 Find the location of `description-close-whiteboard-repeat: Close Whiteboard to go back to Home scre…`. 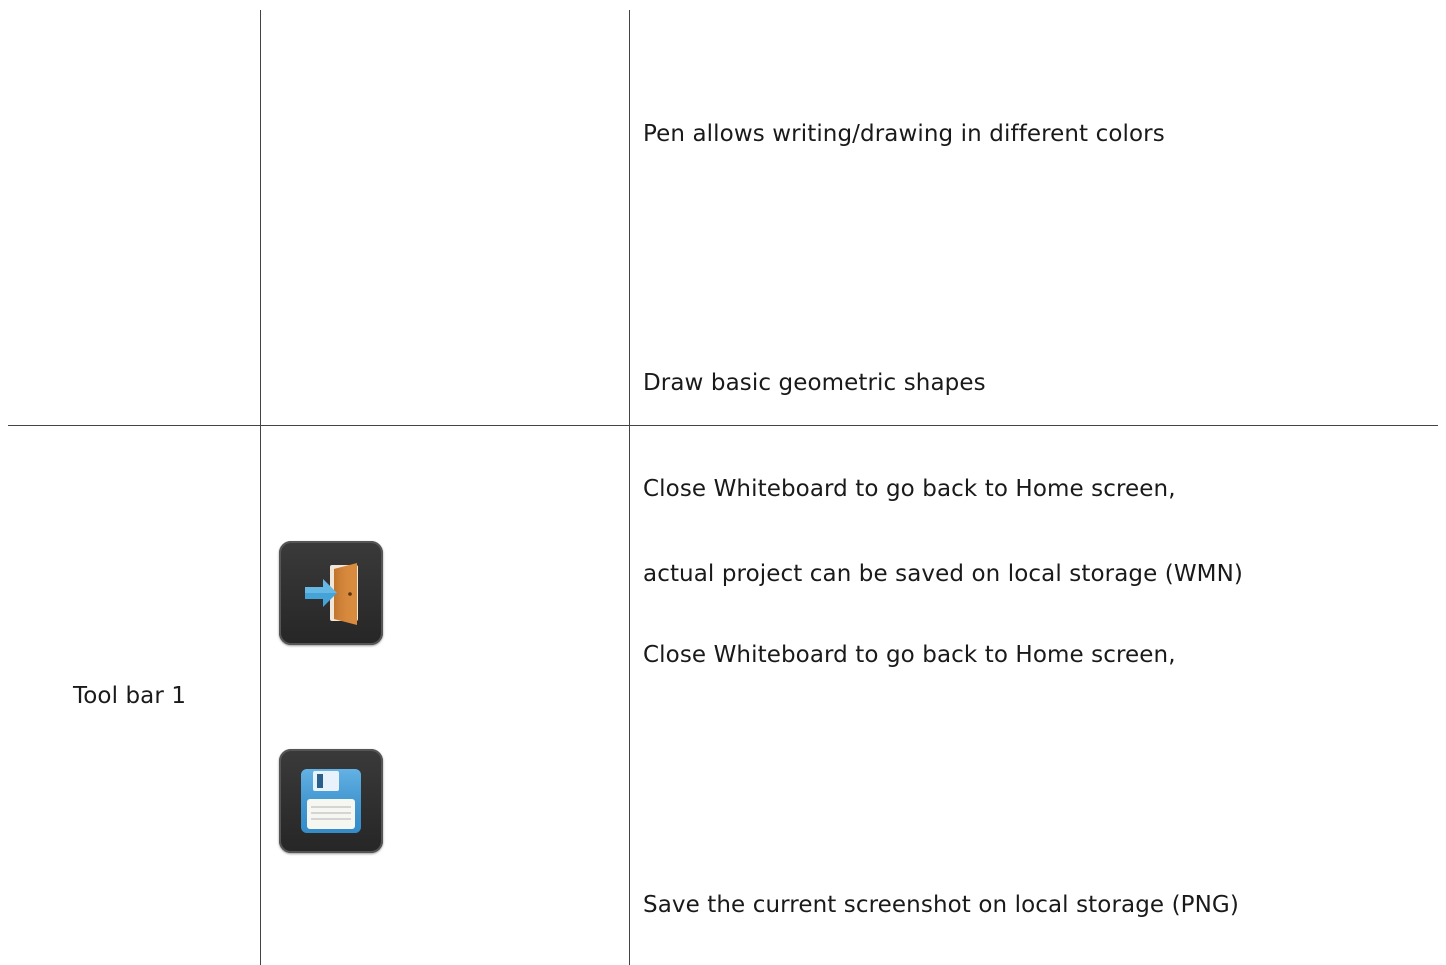

description-close-whiteboard-repeat: Close Whiteboard to go back to Home scre… is located at coordinates (909, 655).